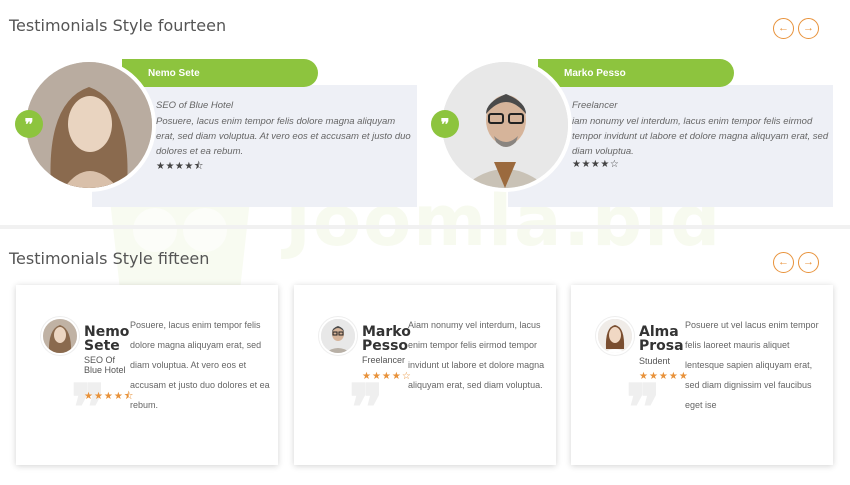  What do you see at coordinates (595, 105) in the screenshot?
I see `testimonial-role: Freelancer` at bounding box center [595, 105].